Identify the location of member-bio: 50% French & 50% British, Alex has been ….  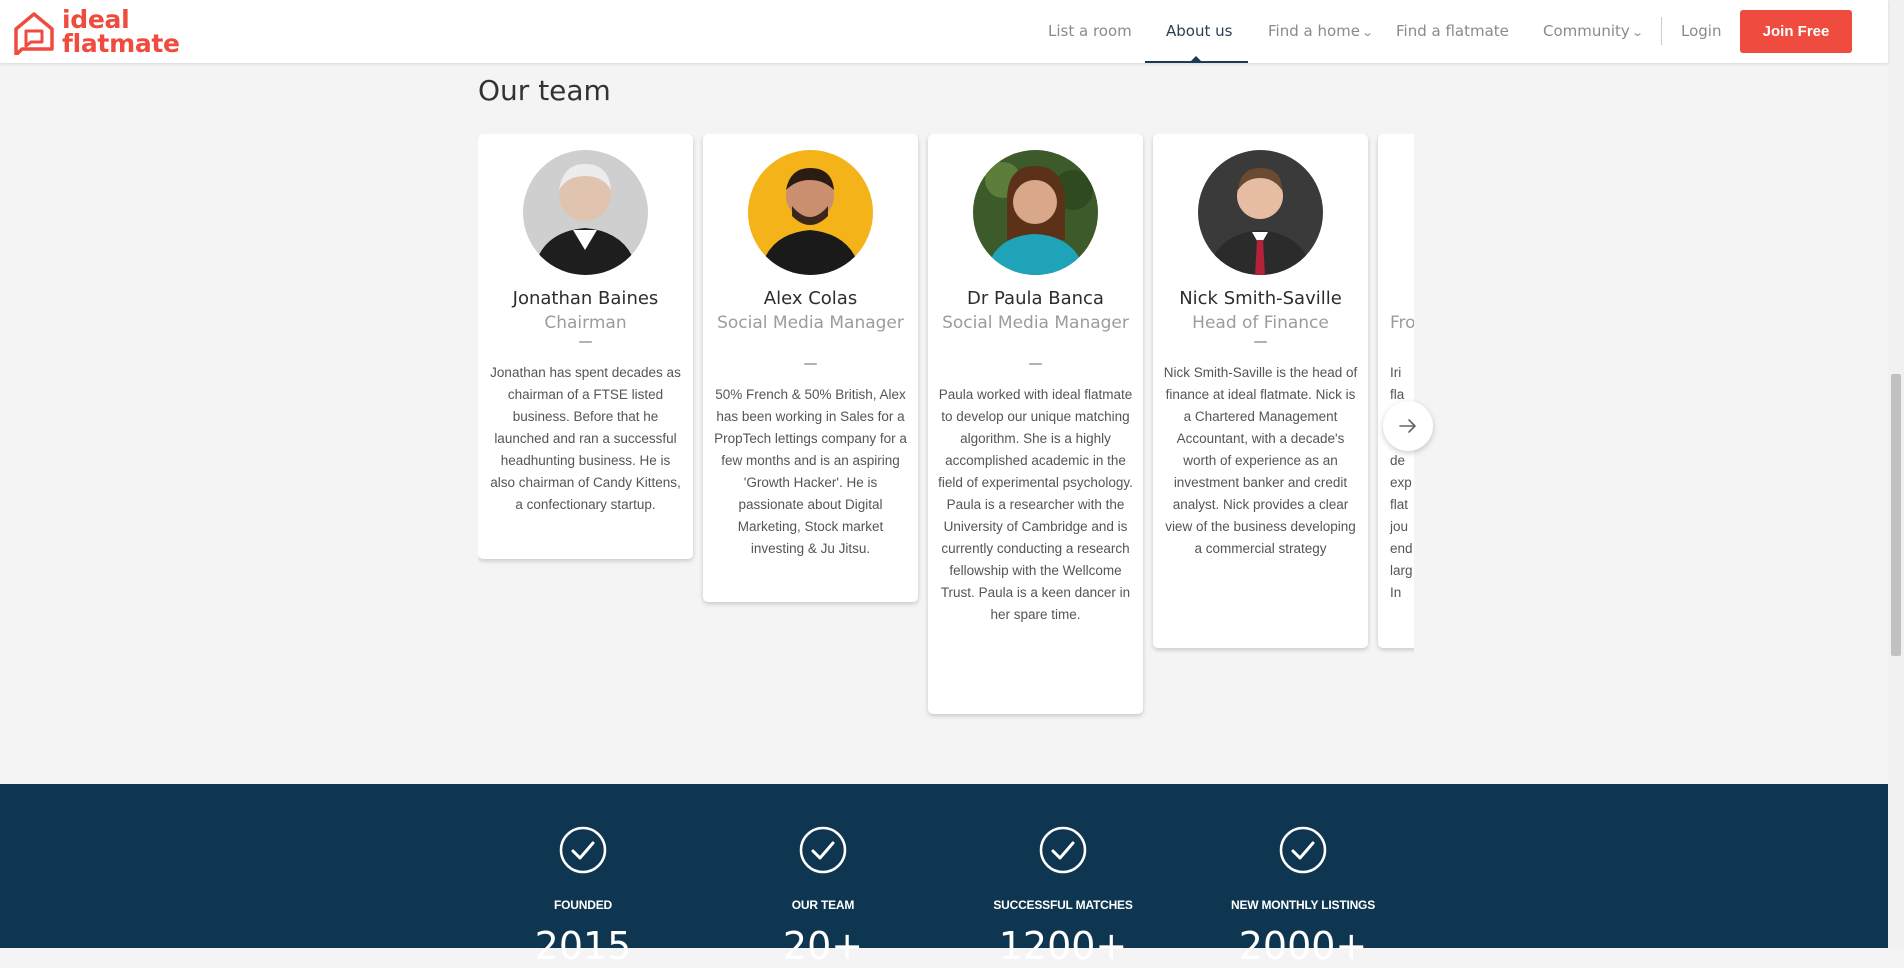
(810, 471).